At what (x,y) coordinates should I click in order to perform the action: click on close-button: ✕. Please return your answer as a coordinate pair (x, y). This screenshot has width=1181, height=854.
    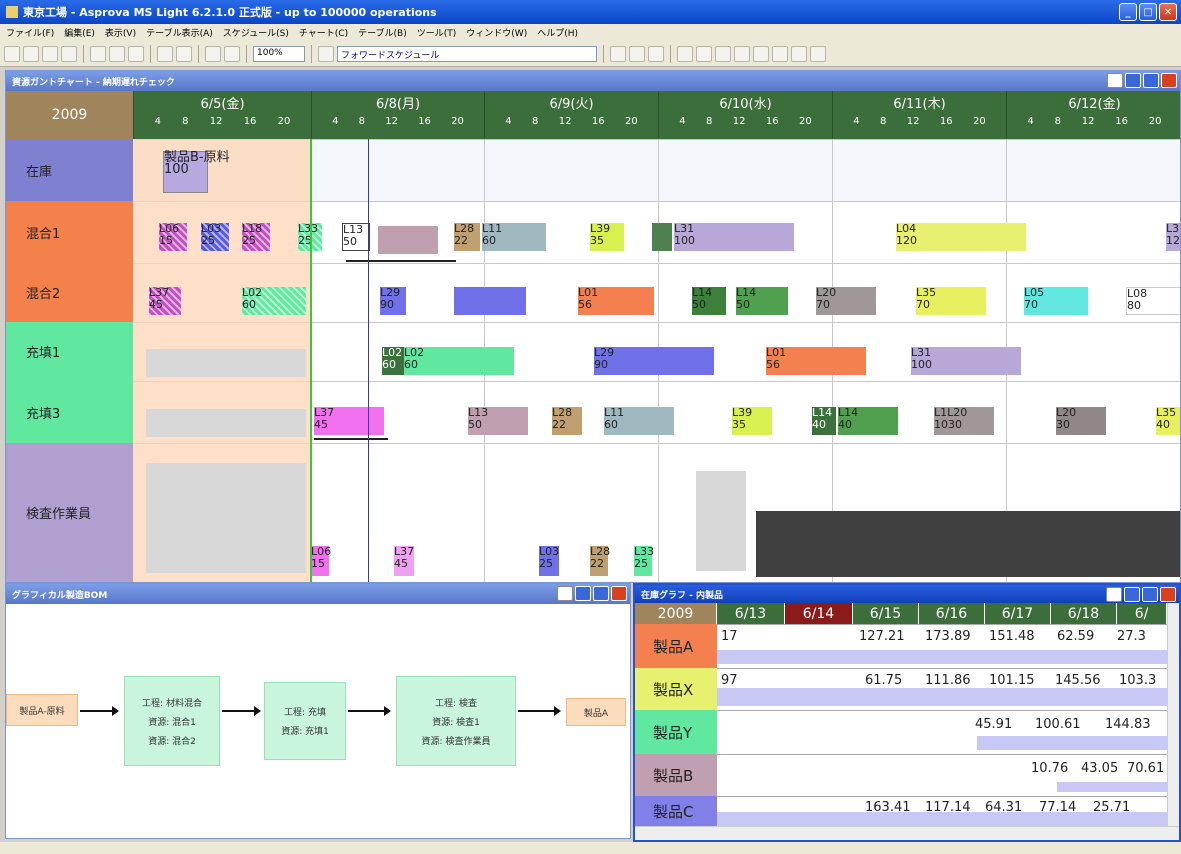
    Looking at the image, I should click on (1168, 12).